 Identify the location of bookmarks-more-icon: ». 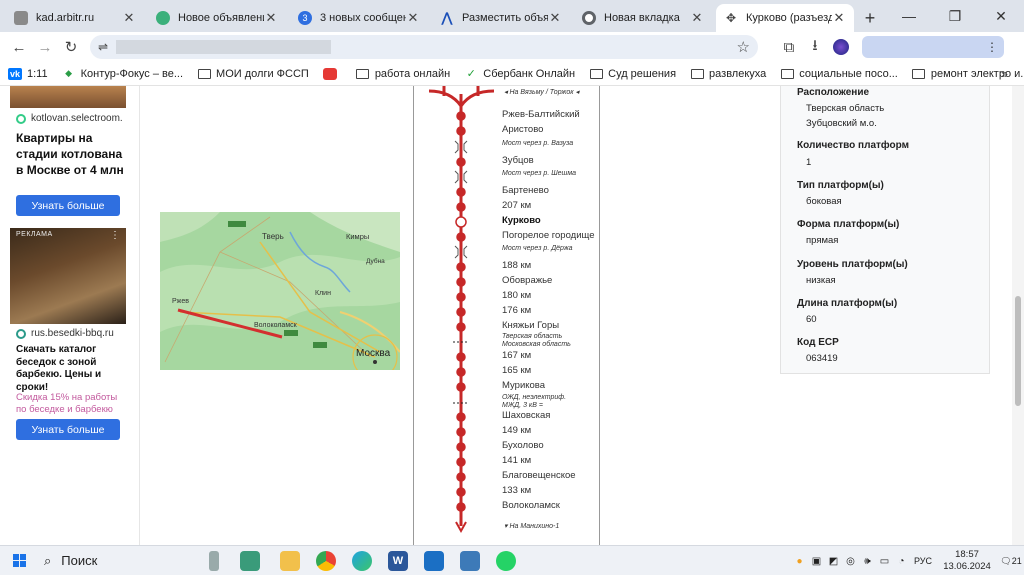
(1004, 73).